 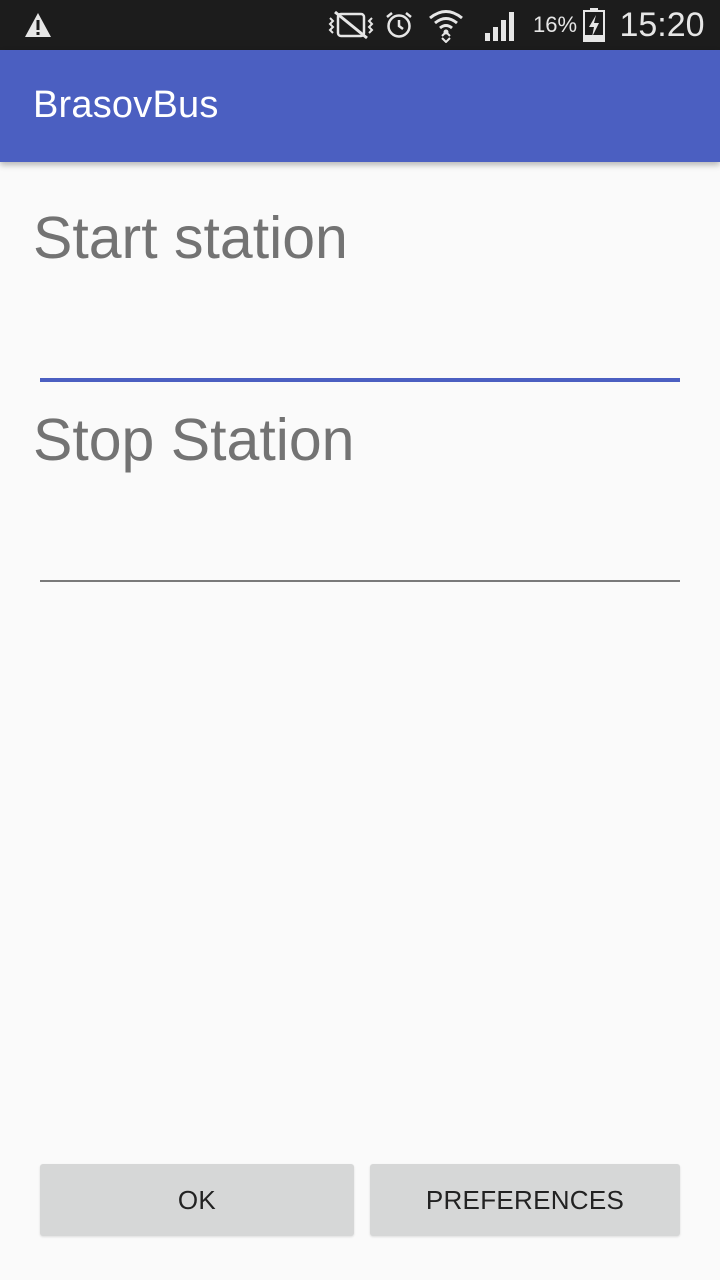 I want to click on stop-station-input, so click(x=360, y=551).